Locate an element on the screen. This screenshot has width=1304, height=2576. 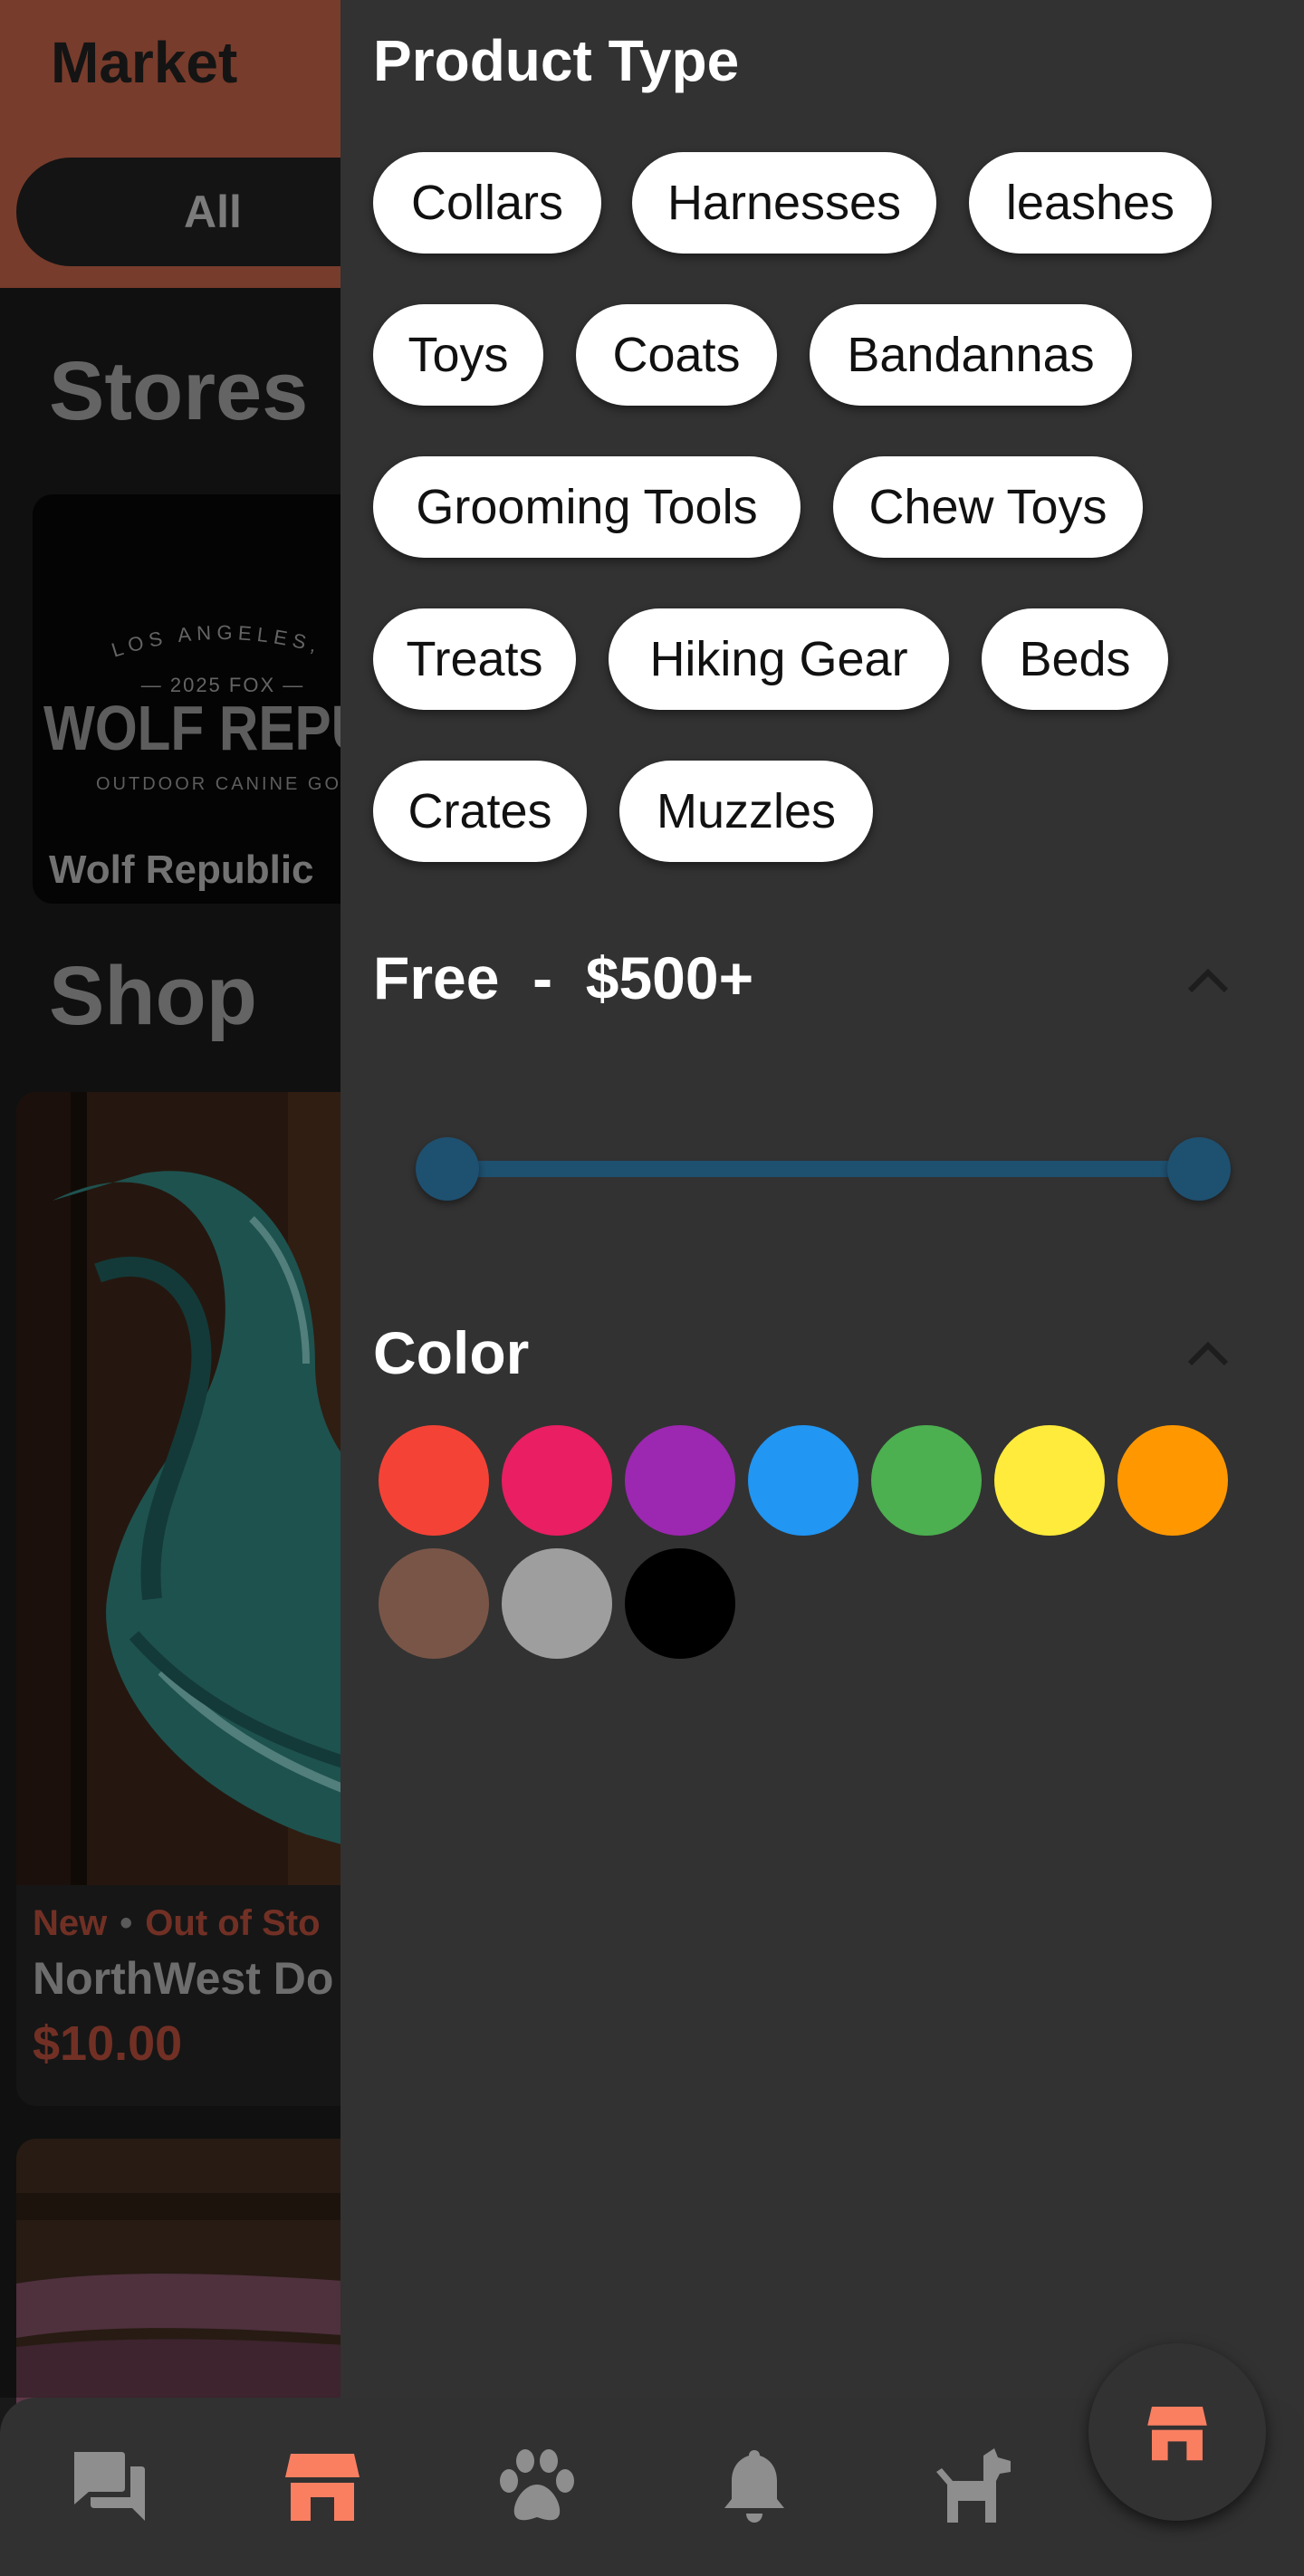
price-slider-max-handle is located at coordinates (1199, 1169).